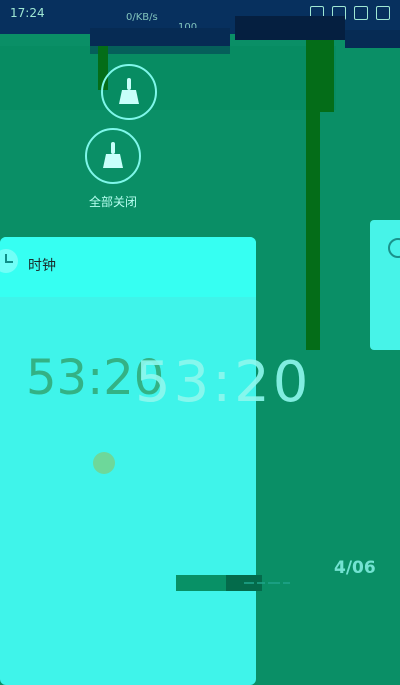 This screenshot has height=685, width=400. What do you see at coordinates (27, 13) in the screenshot?
I see `status-time: 17:24` at bounding box center [27, 13].